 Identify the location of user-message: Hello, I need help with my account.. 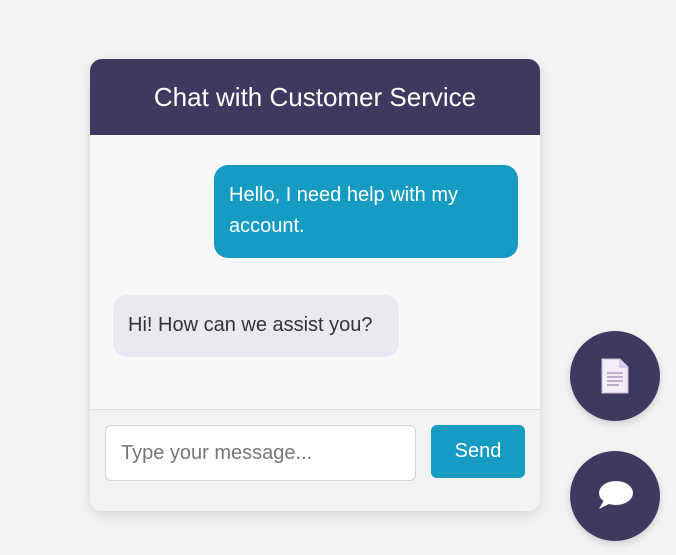
(366, 211).